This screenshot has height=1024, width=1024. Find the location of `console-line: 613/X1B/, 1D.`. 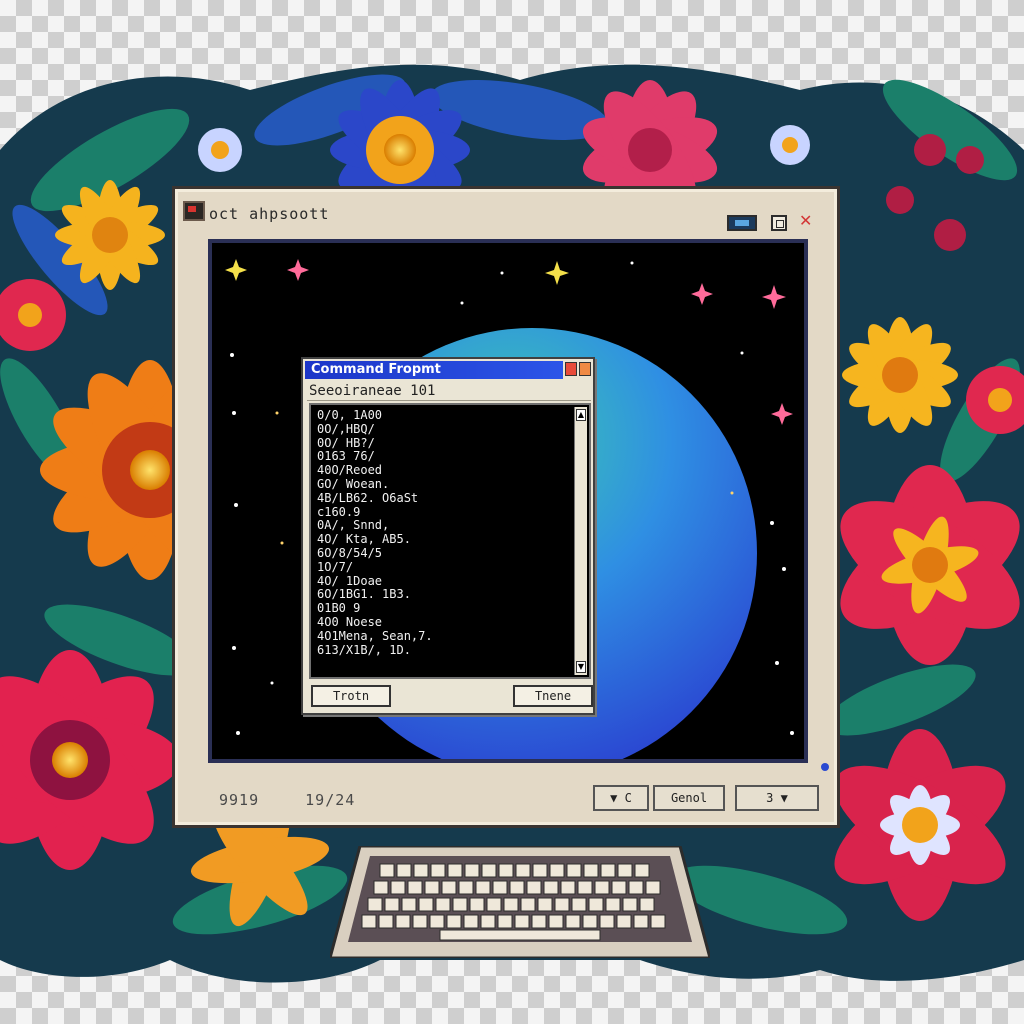

console-line: 613/X1B/, 1D. is located at coordinates (364, 649).